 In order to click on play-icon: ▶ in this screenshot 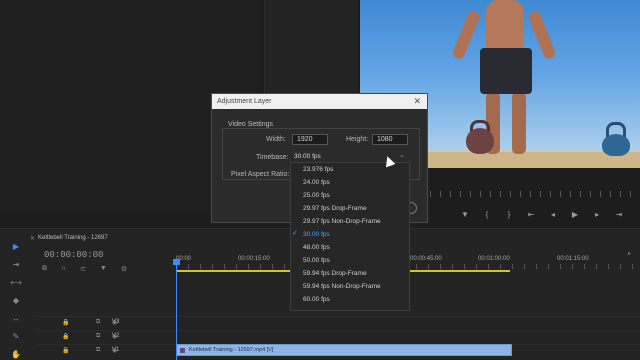, I will do `click(575, 214)`.